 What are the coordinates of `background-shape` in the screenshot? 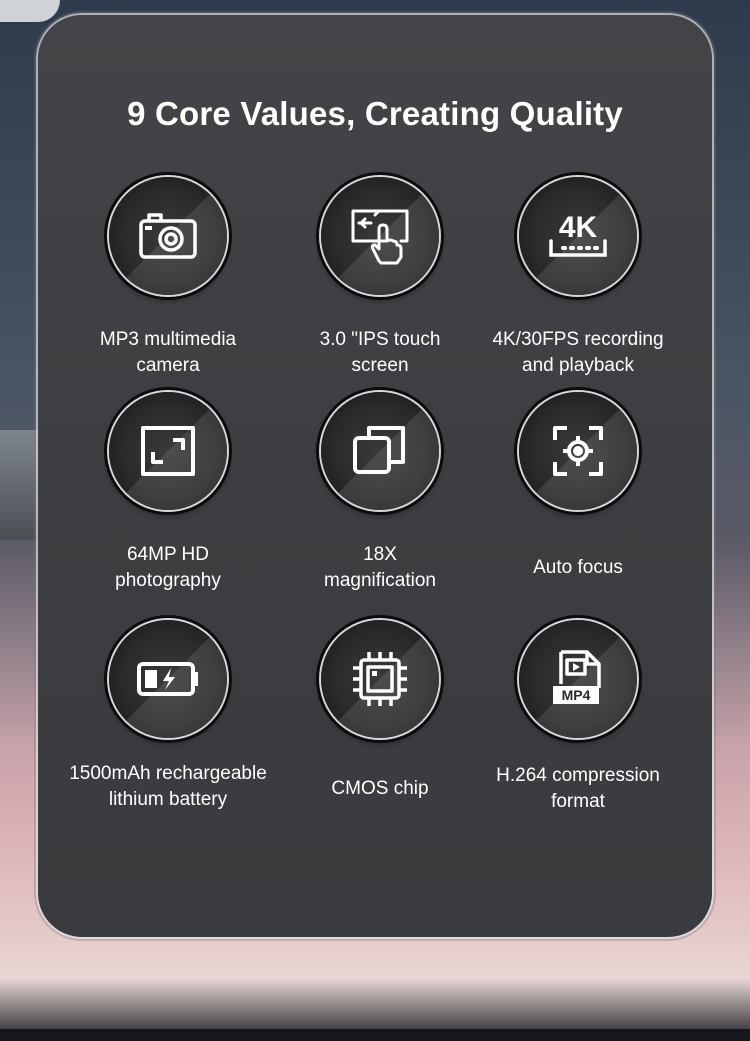 It's located at (30, 11).